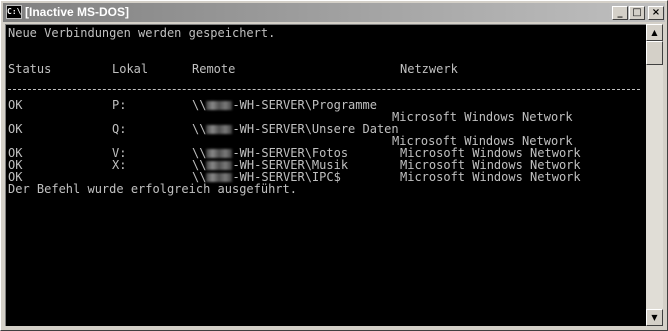 Image resolution: width=668 pixels, height=331 pixels. Describe the element at coordinates (30, 69) in the screenshot. I see `header-status: Status` at that location.